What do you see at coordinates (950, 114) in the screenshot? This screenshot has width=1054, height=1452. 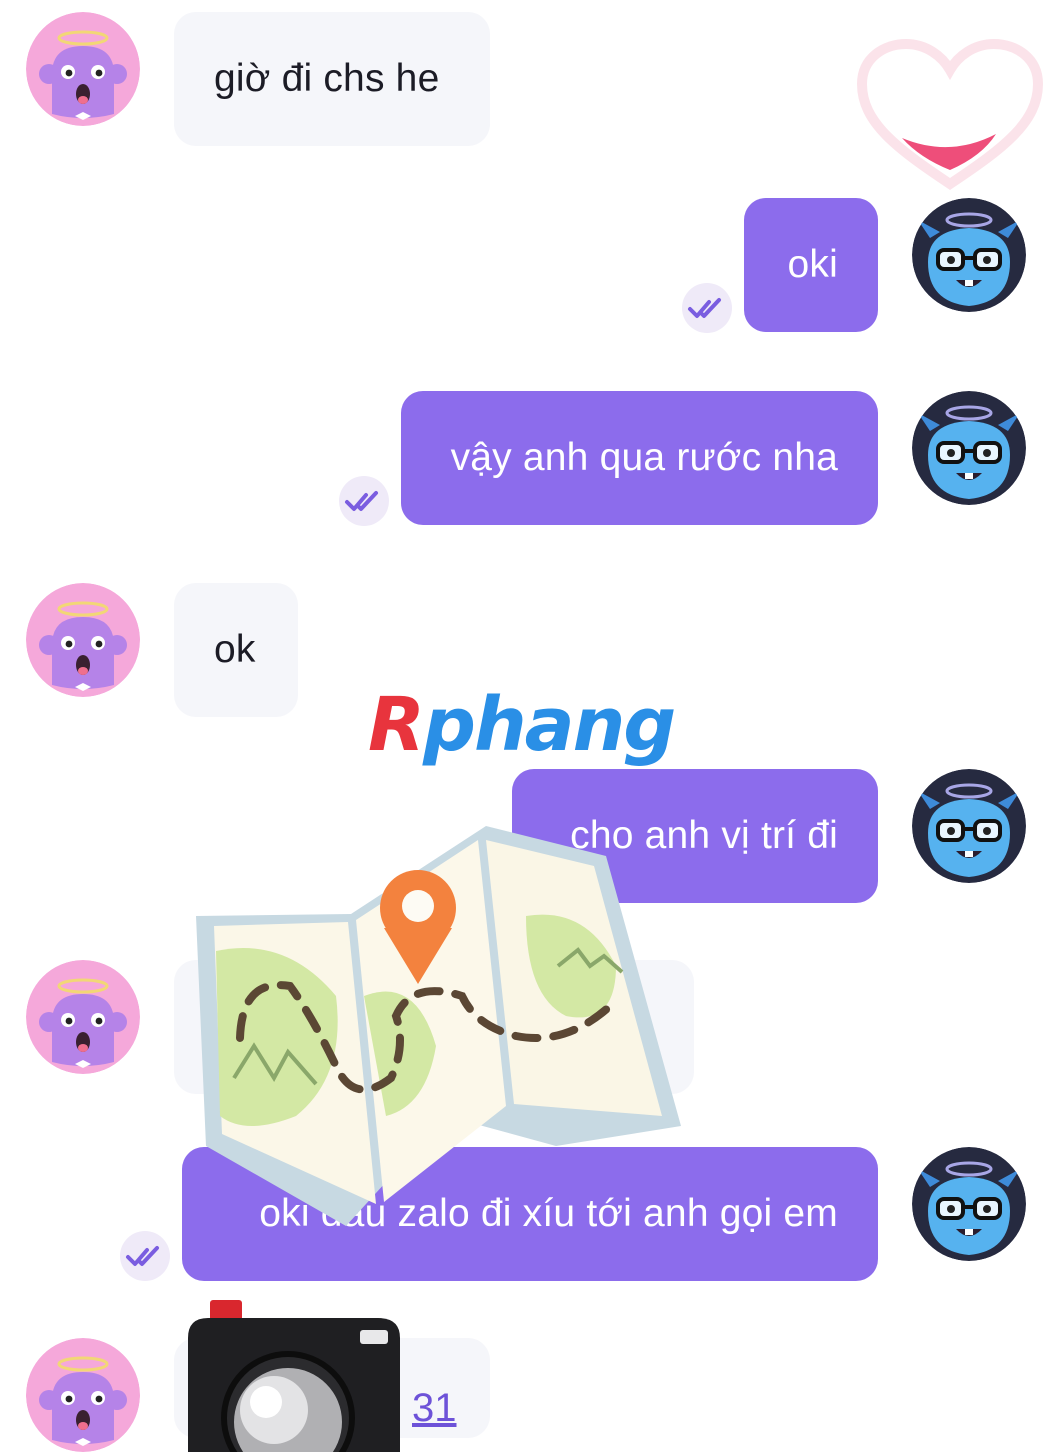 I see `heart-sticker-icon` at bounding box center [950, 114].